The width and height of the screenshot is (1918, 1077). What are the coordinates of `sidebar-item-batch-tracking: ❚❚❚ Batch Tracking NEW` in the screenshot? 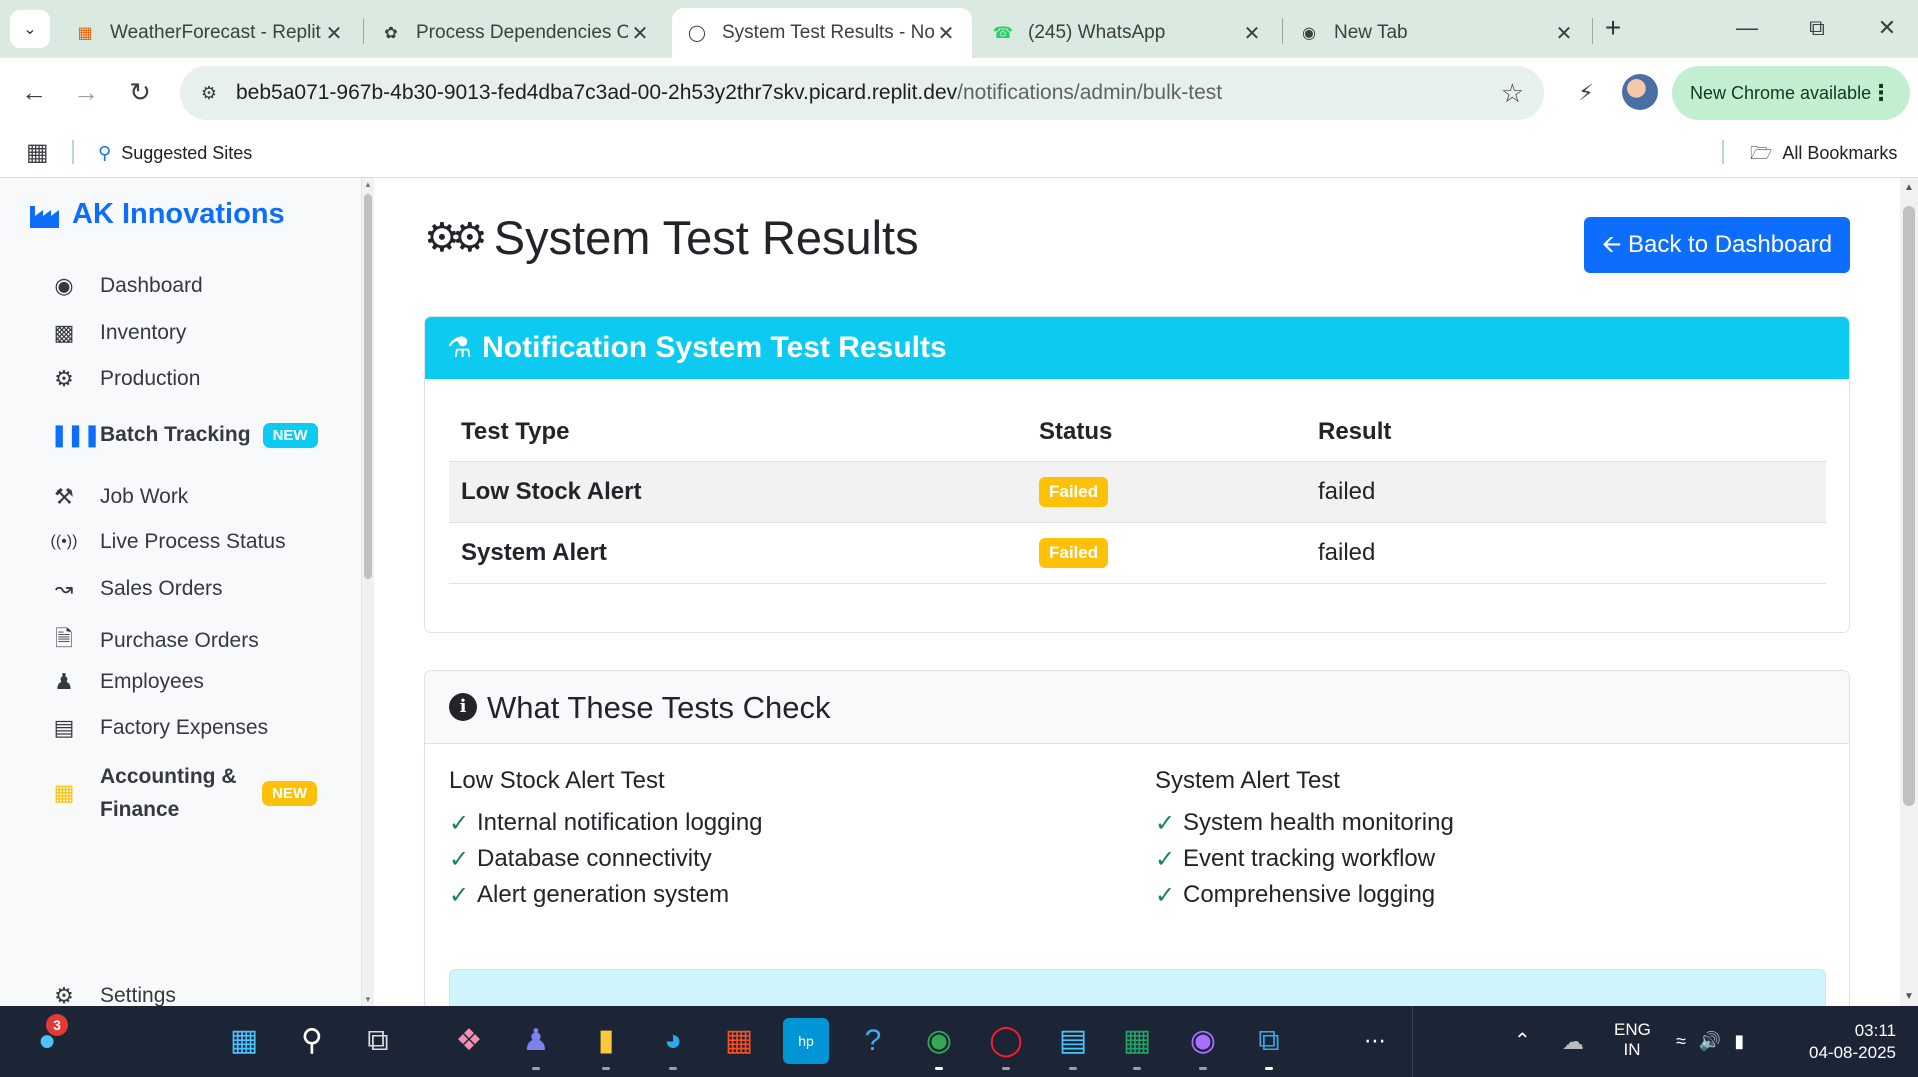 It's located at (184, 435).